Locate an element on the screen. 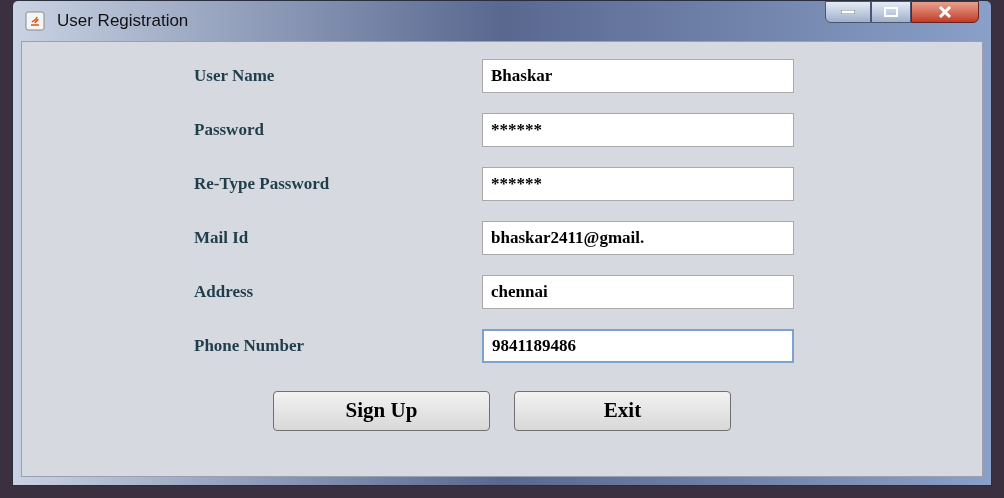 This screenshot has height=498, width=1004. input-field: chennai is located at coordinates (638, 292).